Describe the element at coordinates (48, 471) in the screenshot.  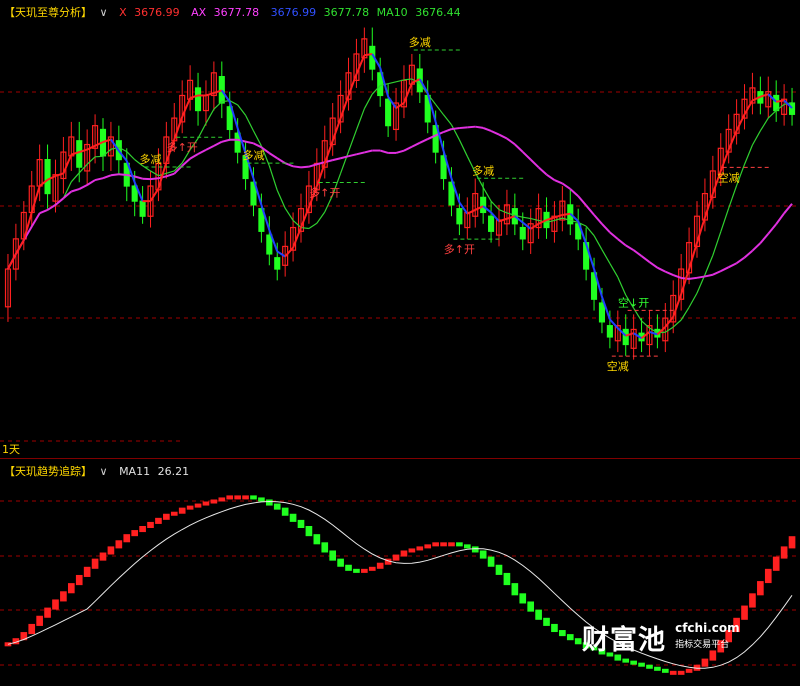
I see `sub-chart-title: 【天玑趋势追踪】` at that location.